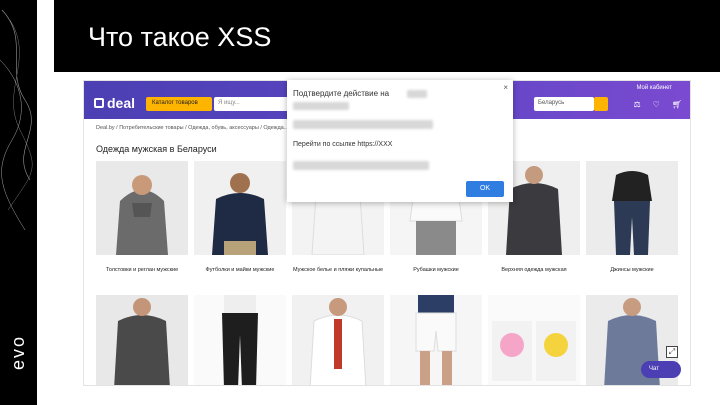 The image size is (720, 405). What do you see at coordinates (240, 270) in the screenshot?
I see `category-label: Футболки и майки мужские` at bounding box center [240, 270].